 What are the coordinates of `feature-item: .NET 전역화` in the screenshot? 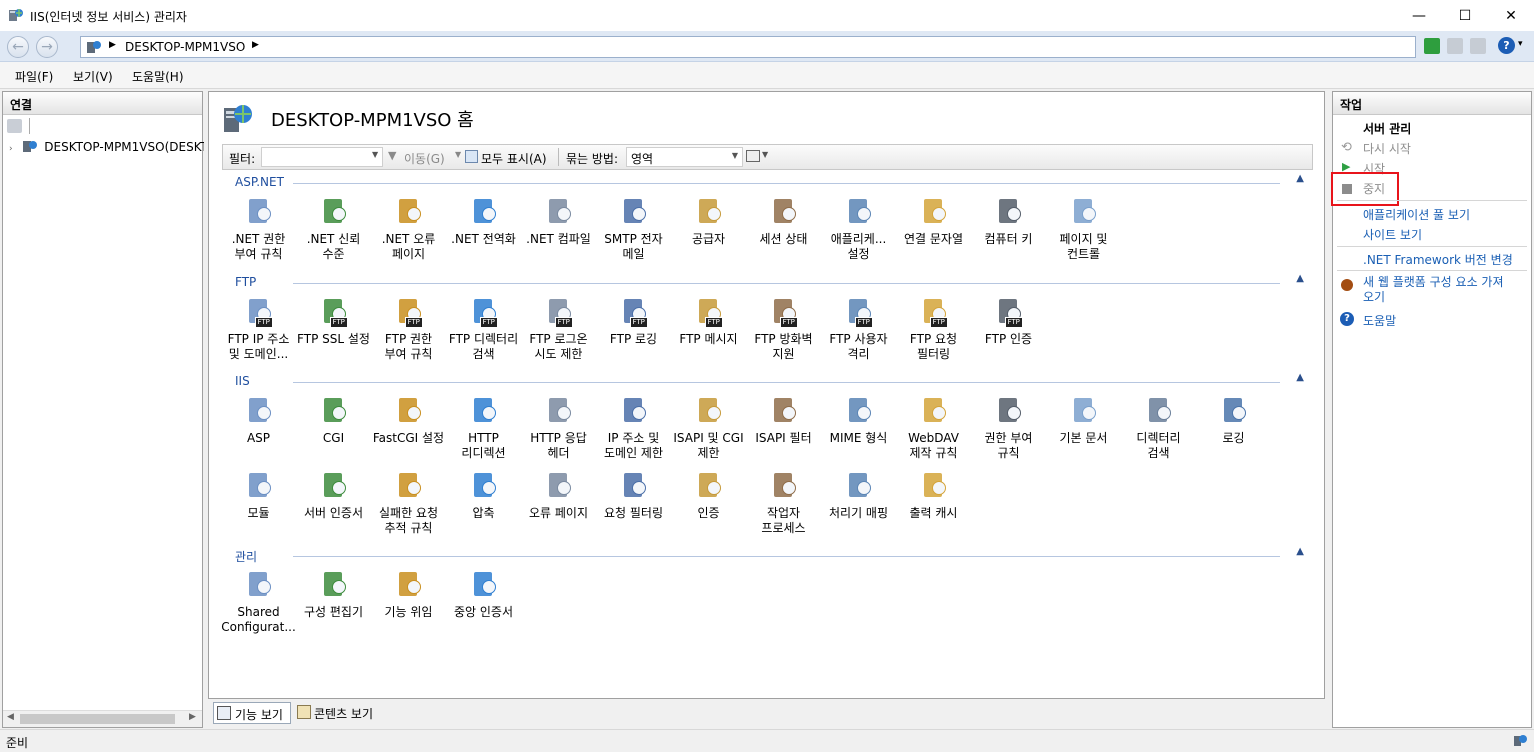 It's located at (483, 221).